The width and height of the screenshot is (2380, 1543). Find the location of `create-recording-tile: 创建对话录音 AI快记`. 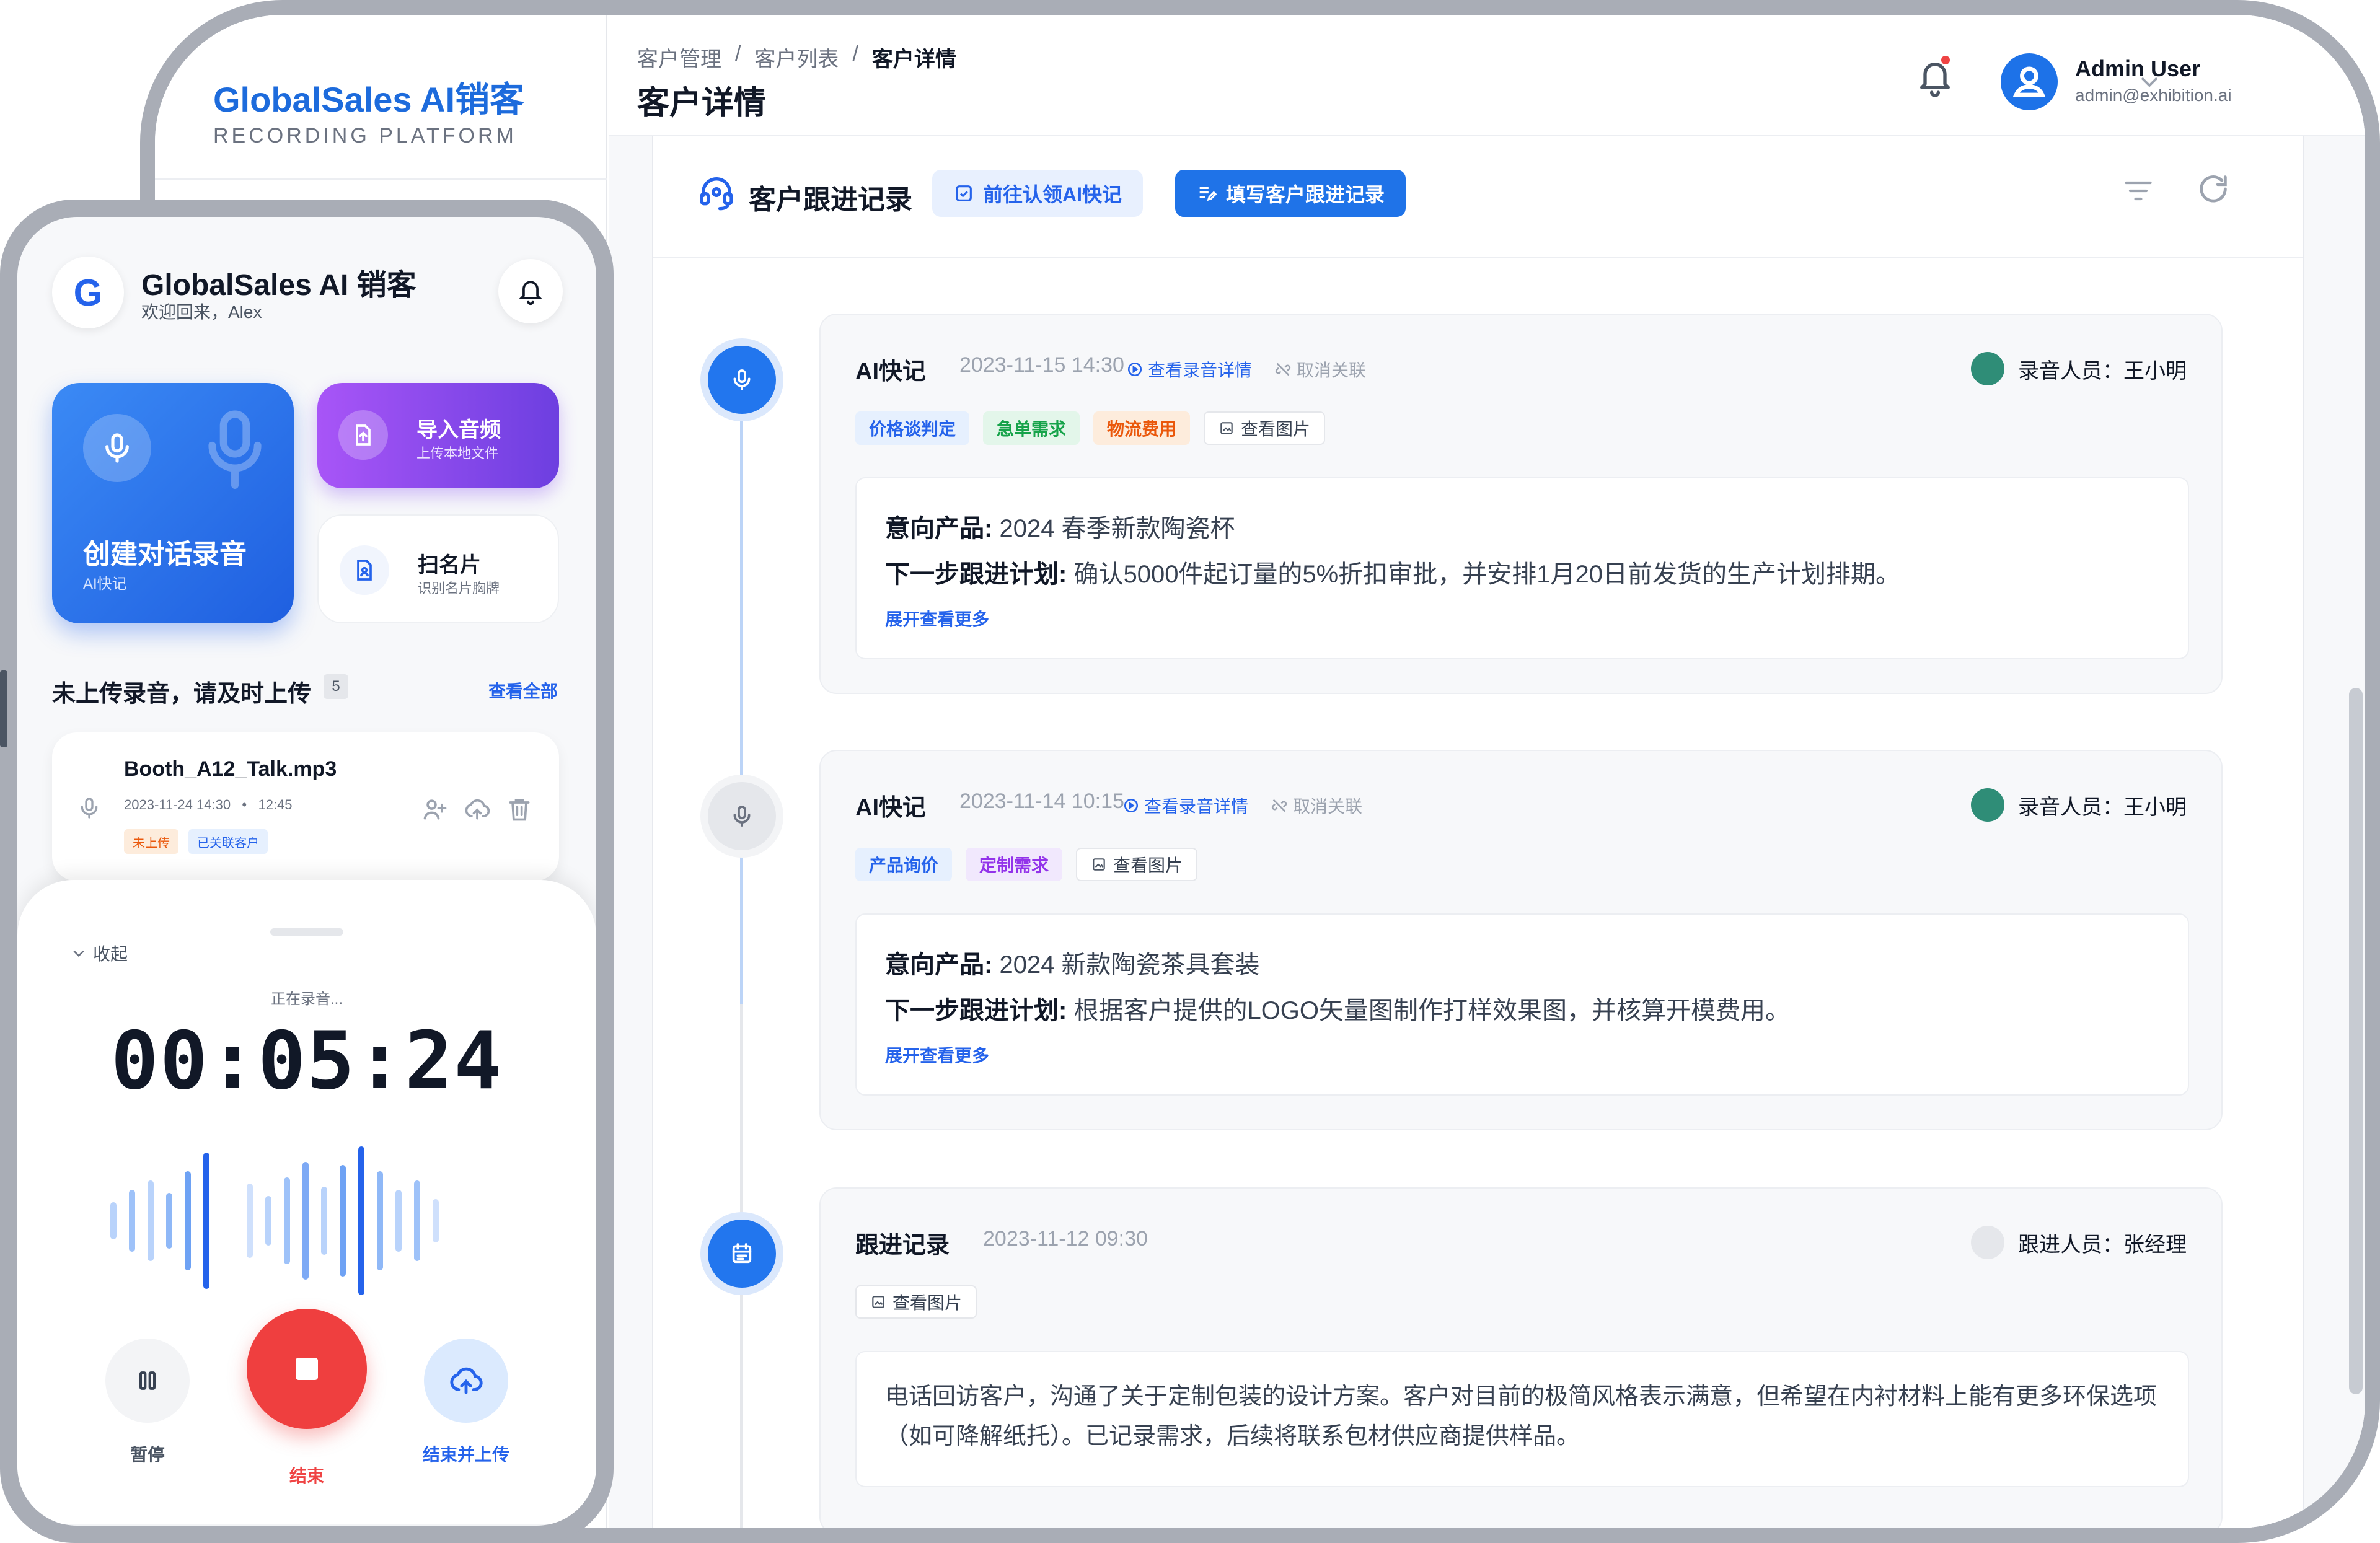

create-recording-tile: 创建对话录音 AI快记 is located at coordinates (173, 503).